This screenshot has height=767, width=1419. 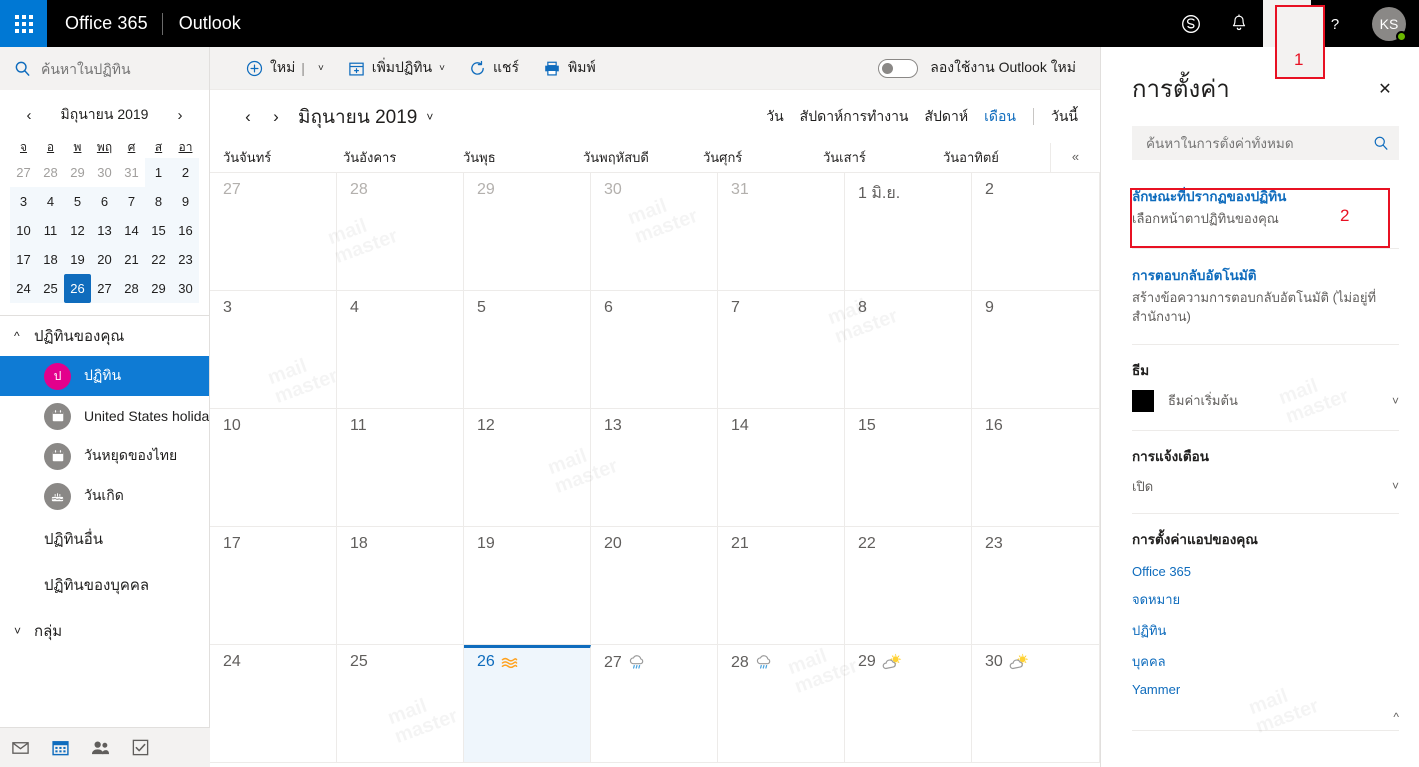 What do you see at coordinates (158, 147) in the screenshot?
I see `mini-dow-ส: ส` at bounding box center [158, 147].